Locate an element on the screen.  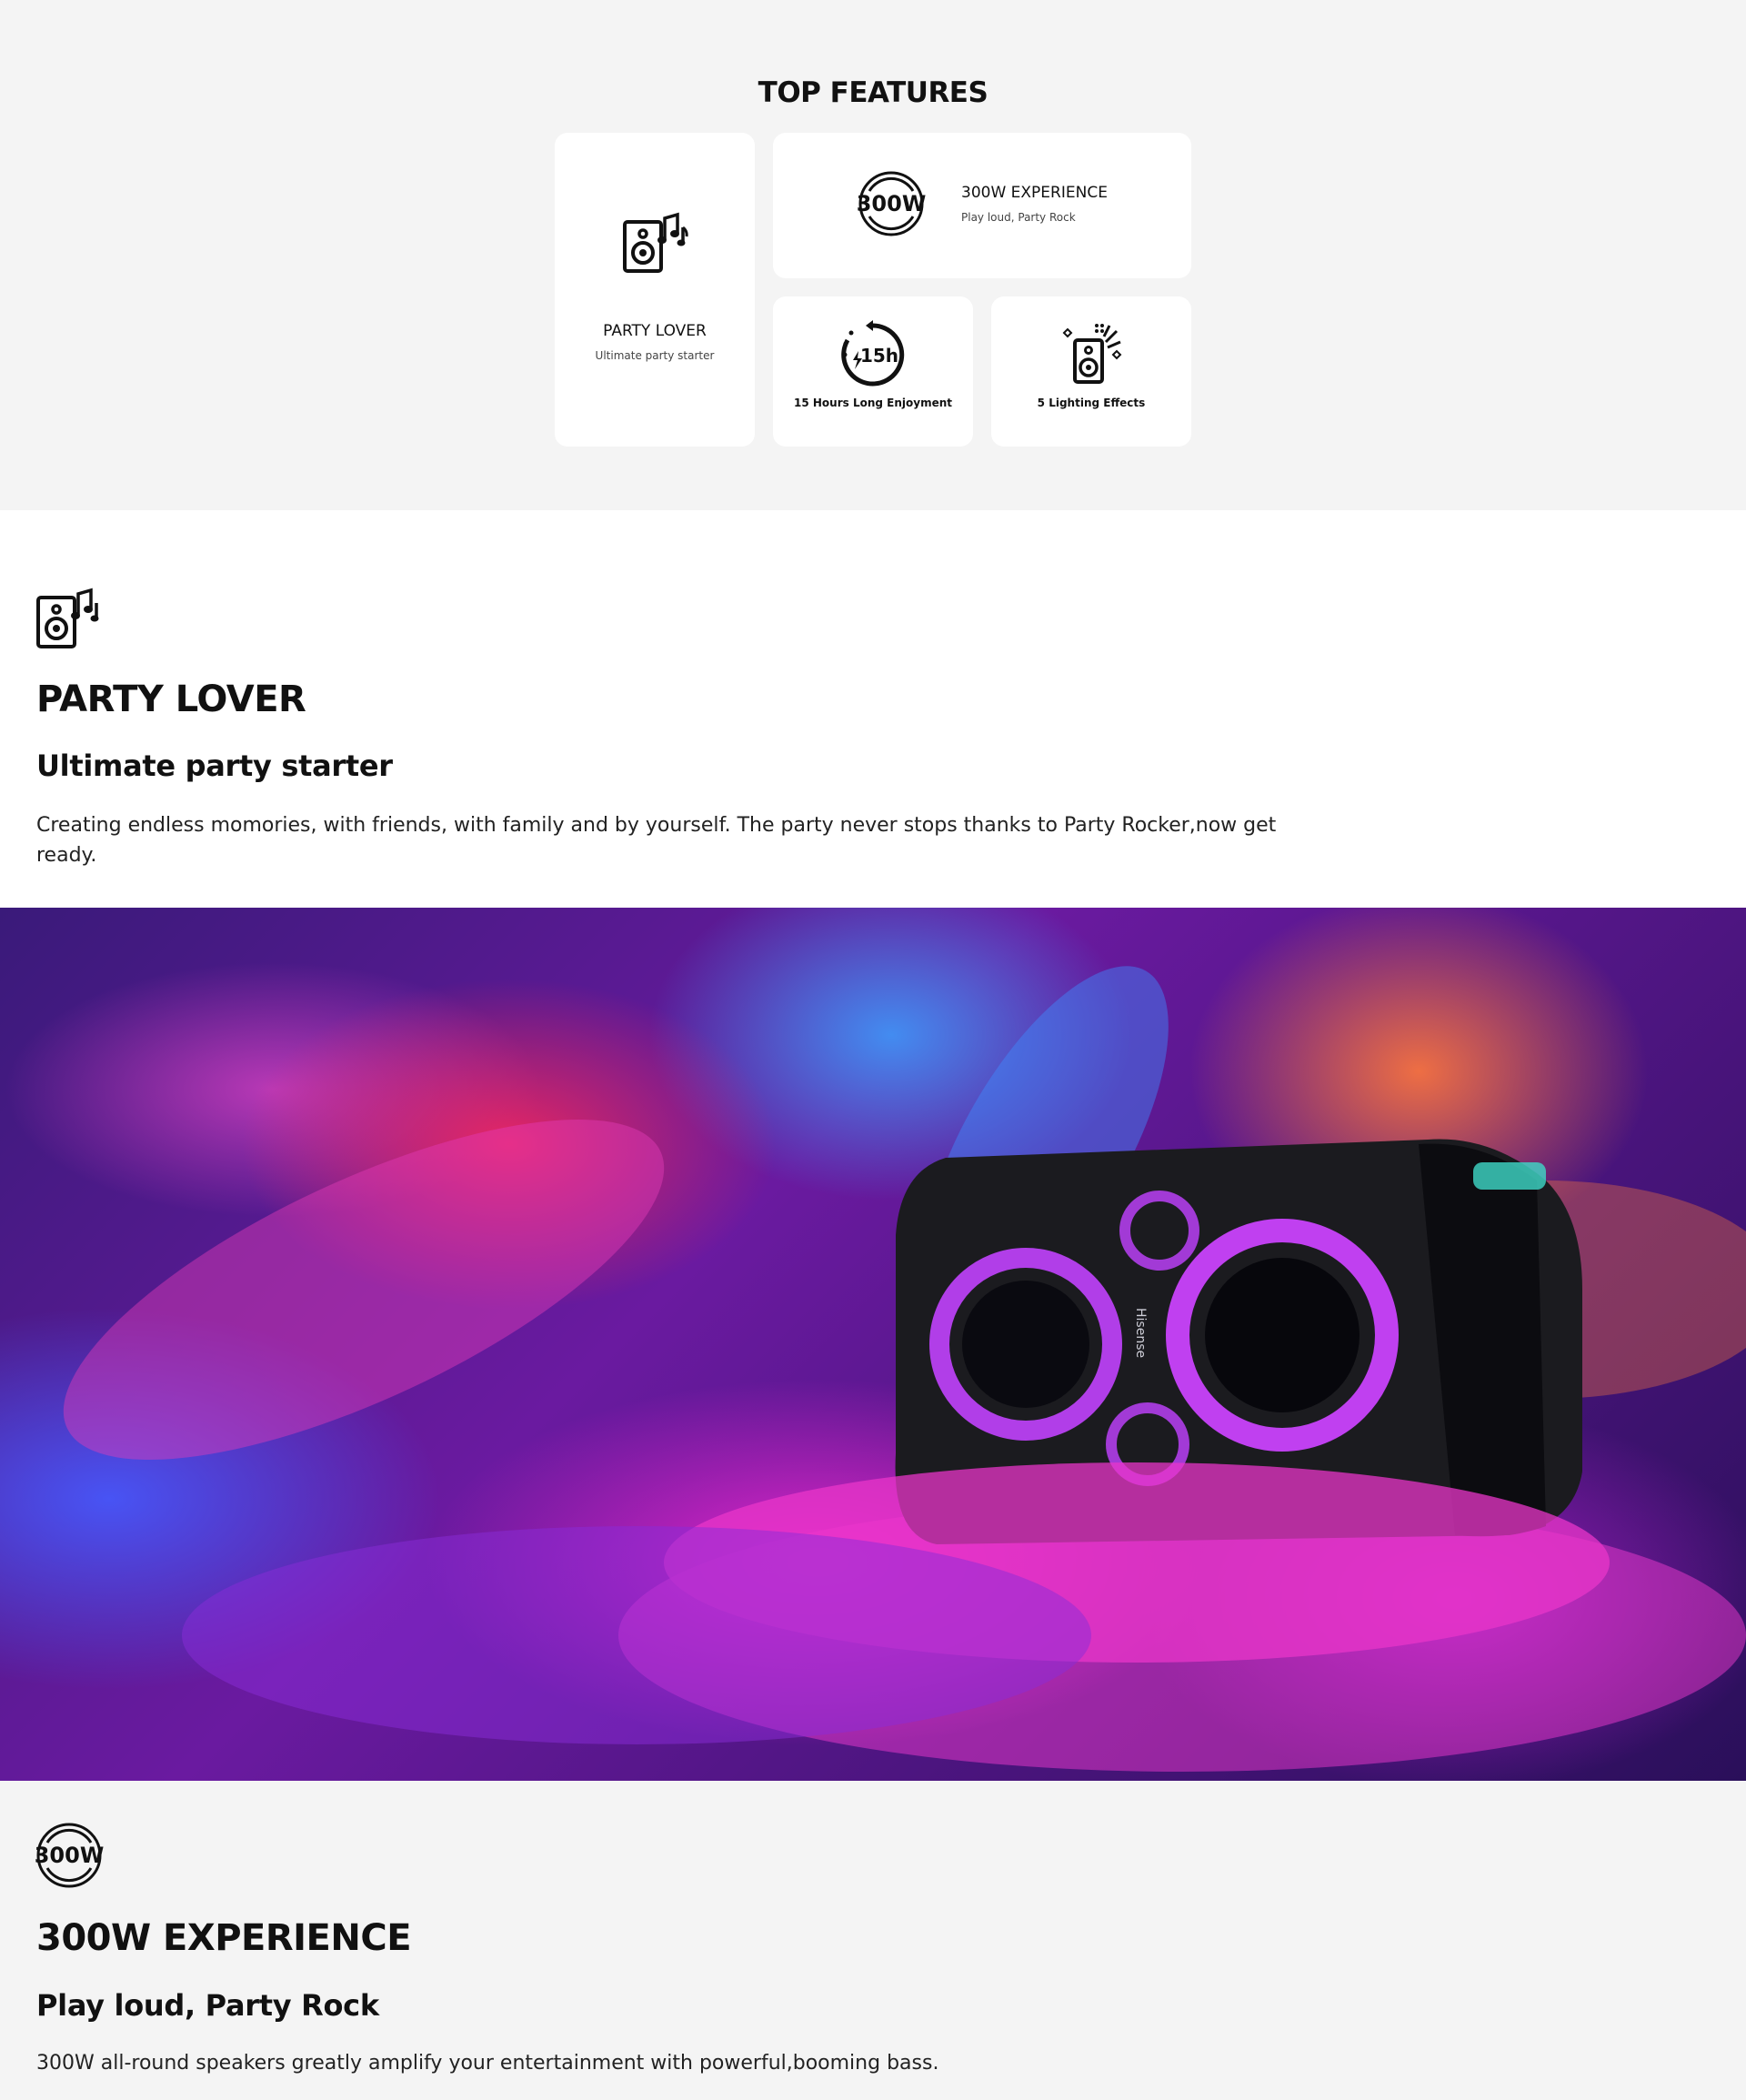
feature-card-lighting: 5 Lighting Effects is located at coordinates (1091, 371).